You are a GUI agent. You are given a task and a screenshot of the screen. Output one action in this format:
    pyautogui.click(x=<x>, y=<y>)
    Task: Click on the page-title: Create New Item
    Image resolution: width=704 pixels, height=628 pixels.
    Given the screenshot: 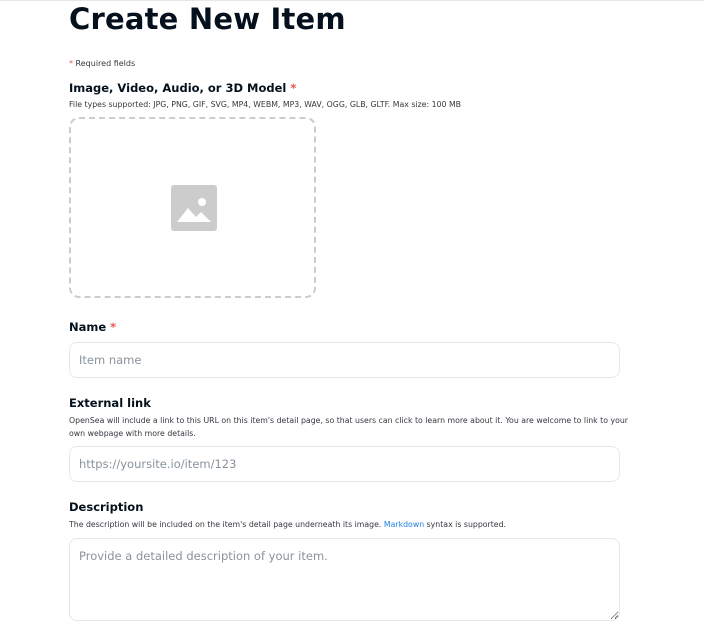 What is the action you would take?
    pyautogui.click(x=207, y=19)
    